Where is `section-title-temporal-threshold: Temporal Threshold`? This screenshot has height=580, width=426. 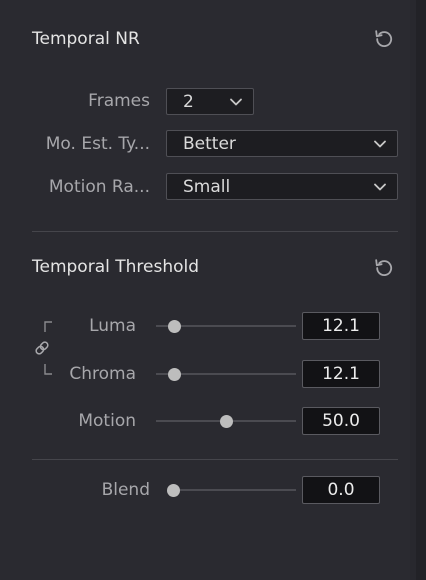 section-title-temporal-threshold: Temporal Threshold is located at coordinates (116, 267).